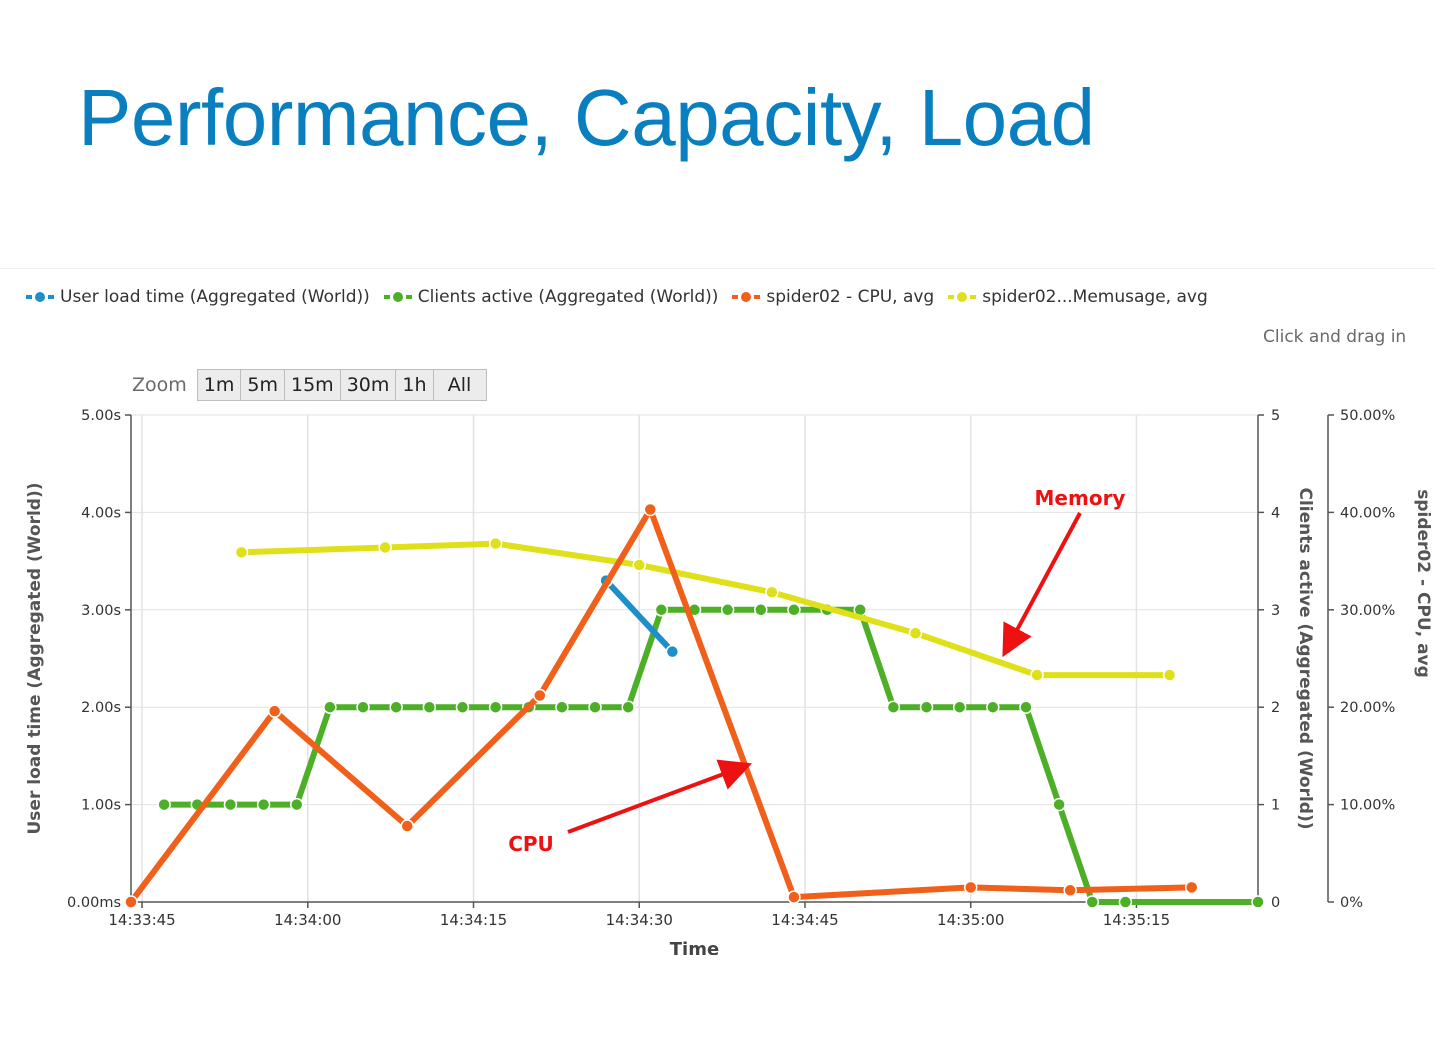  What do you see at coordinates (1095, 297) in the screenshot?
I see `legend-label: spider02...Memusage, avg` at bounding box center [1095, 297].